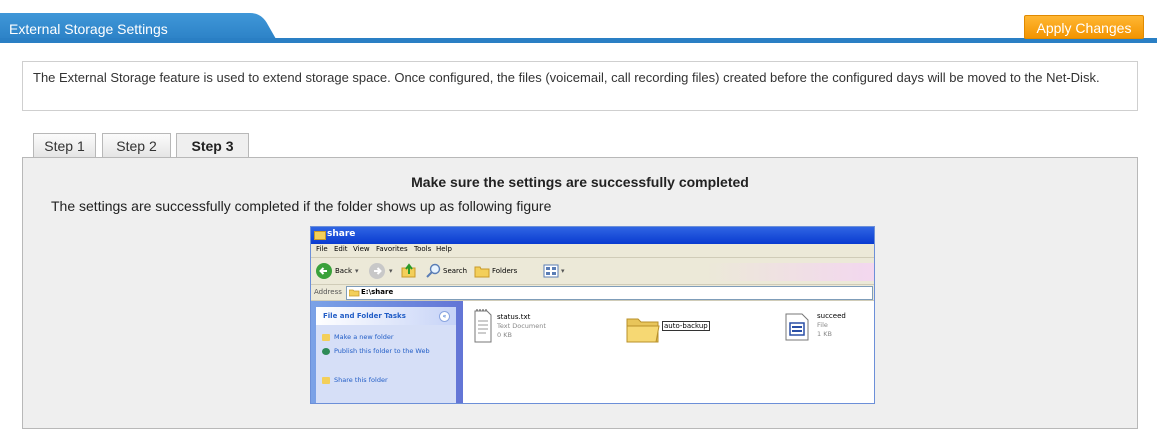 This screenshot has height=429, width=1157. What do you see at coordinates (364, 337) in the screenshot?
I see `task-new-folder: Make a new folder` at bounding box center [364, 337].